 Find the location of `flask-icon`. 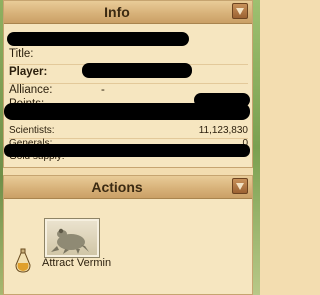

flask-icon is located at coordinates (23, 260).